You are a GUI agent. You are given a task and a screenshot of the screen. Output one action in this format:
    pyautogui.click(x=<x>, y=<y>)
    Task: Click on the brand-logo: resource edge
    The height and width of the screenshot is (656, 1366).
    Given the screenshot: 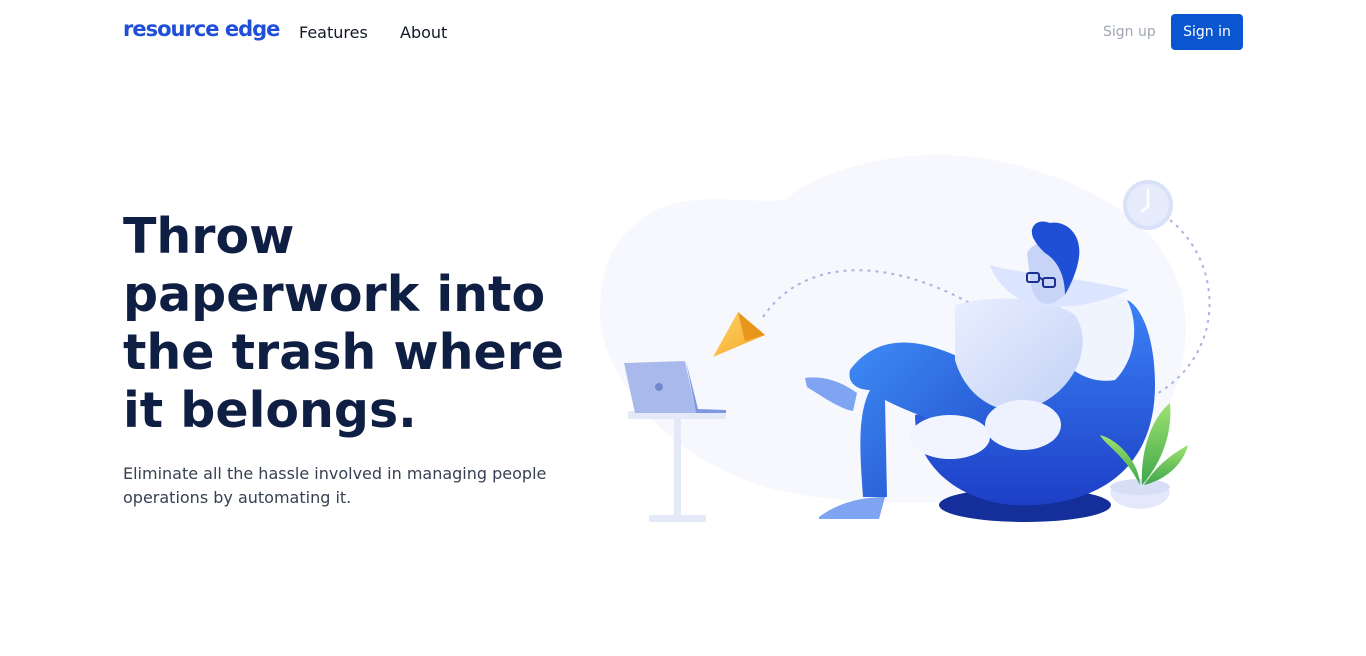 What is the action you would take?
    pyautogui.click(x=201, y=29)
    